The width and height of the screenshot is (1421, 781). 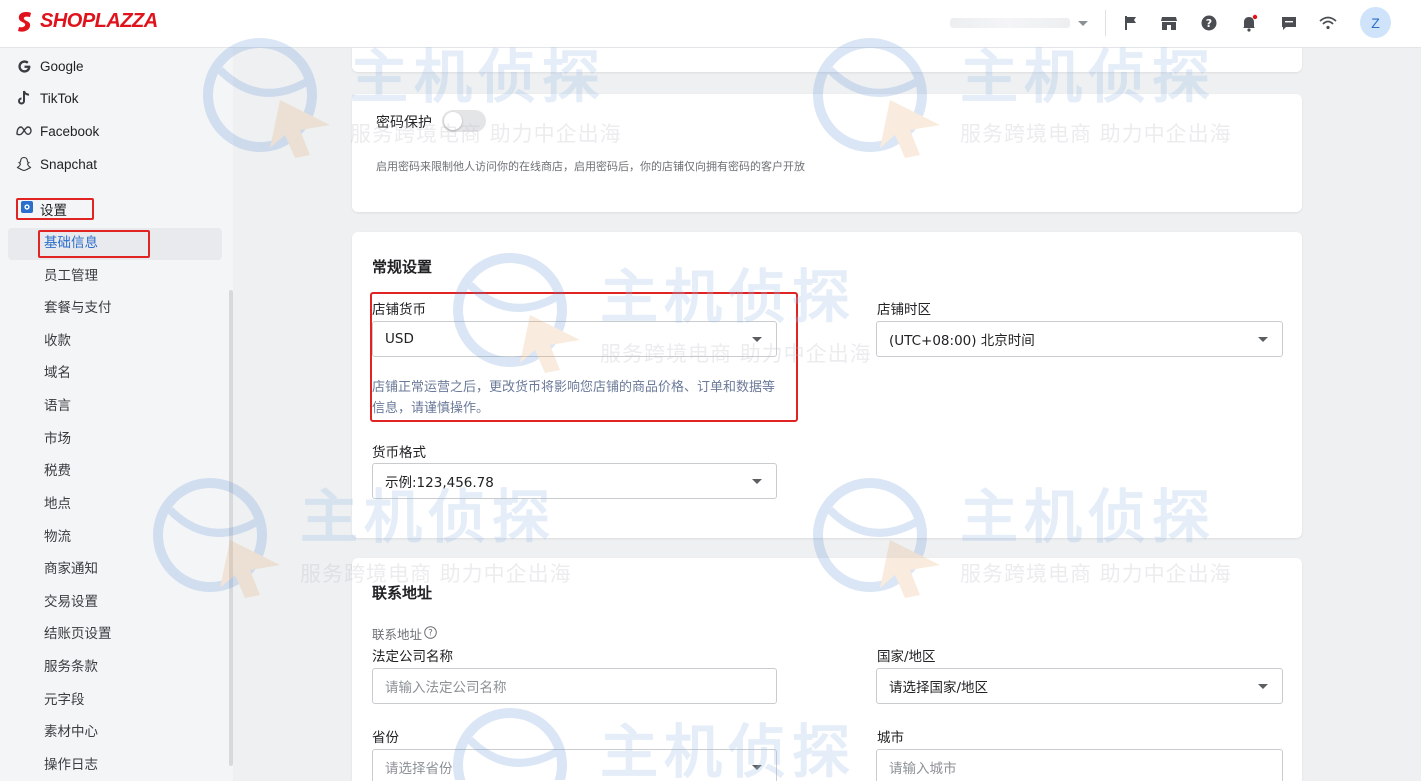 I want to click on store-name-blurred, so click(x=1010, y=23).